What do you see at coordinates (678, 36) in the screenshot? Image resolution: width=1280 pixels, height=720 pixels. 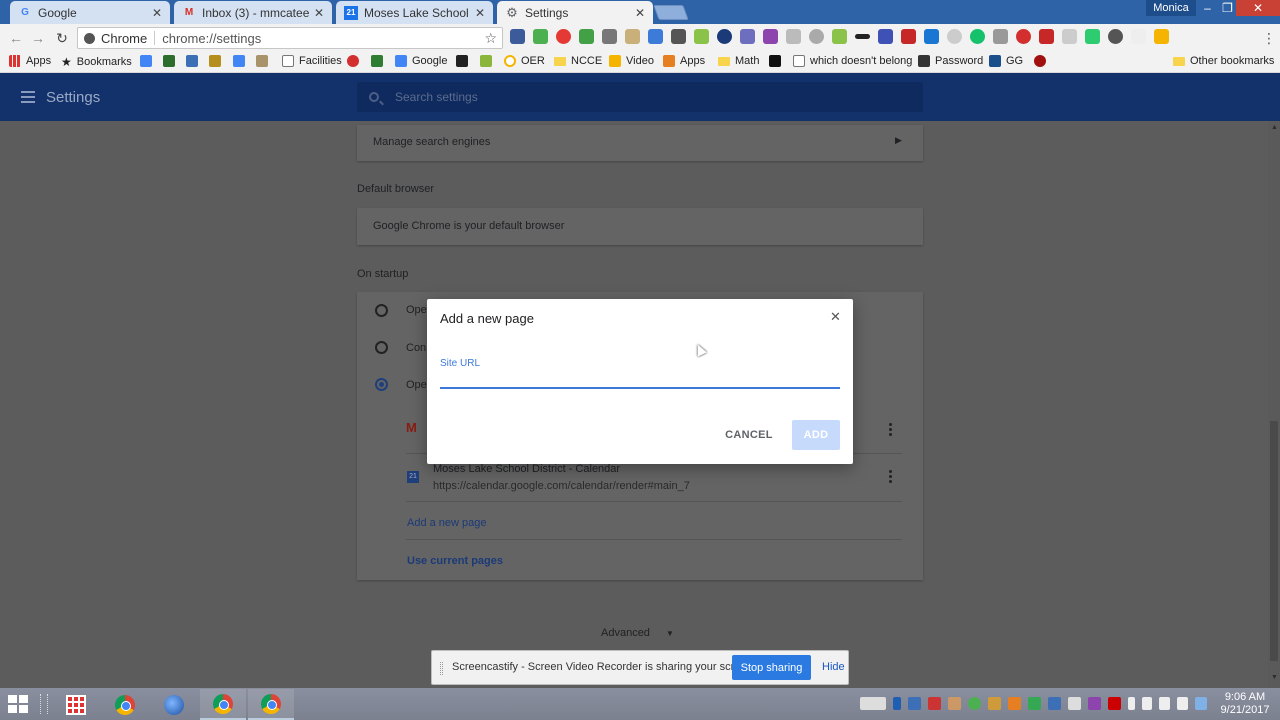 I see `audio-icon` at bounding box center [678, 36].